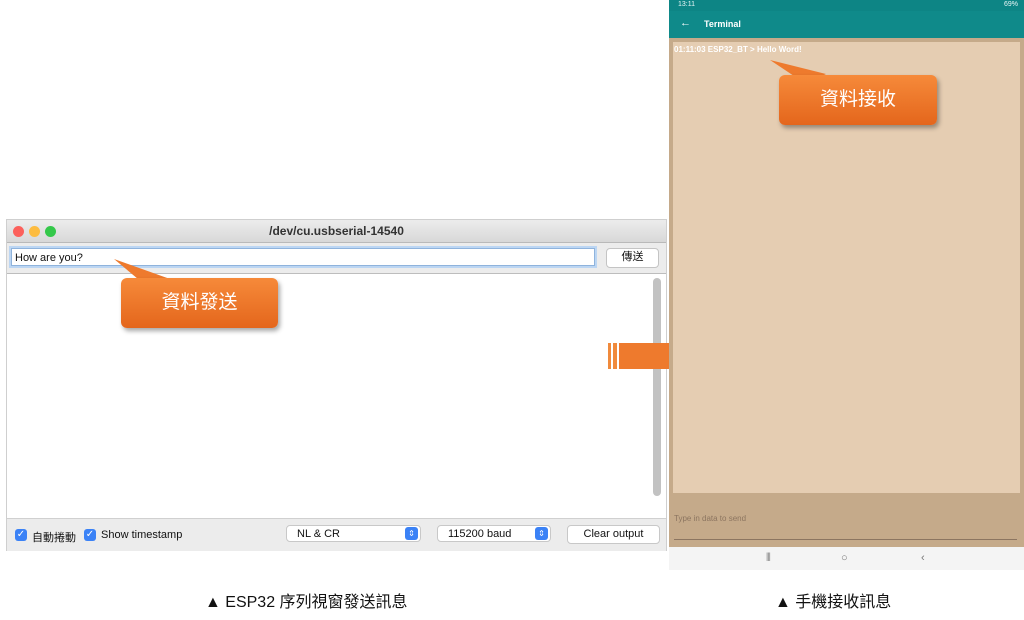 This screenshot has height=620, width=1024. I want to click on battery-status: 69%, so click(1010, 4).